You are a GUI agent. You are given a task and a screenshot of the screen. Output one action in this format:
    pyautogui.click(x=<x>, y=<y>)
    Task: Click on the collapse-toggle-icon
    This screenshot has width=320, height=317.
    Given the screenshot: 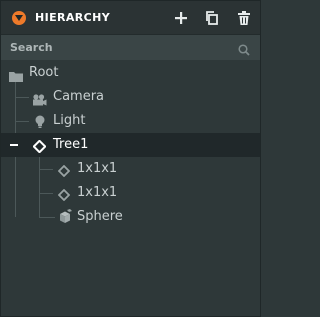 What is the action you would take?
    pyautogui.click(x=14, y=145)
    